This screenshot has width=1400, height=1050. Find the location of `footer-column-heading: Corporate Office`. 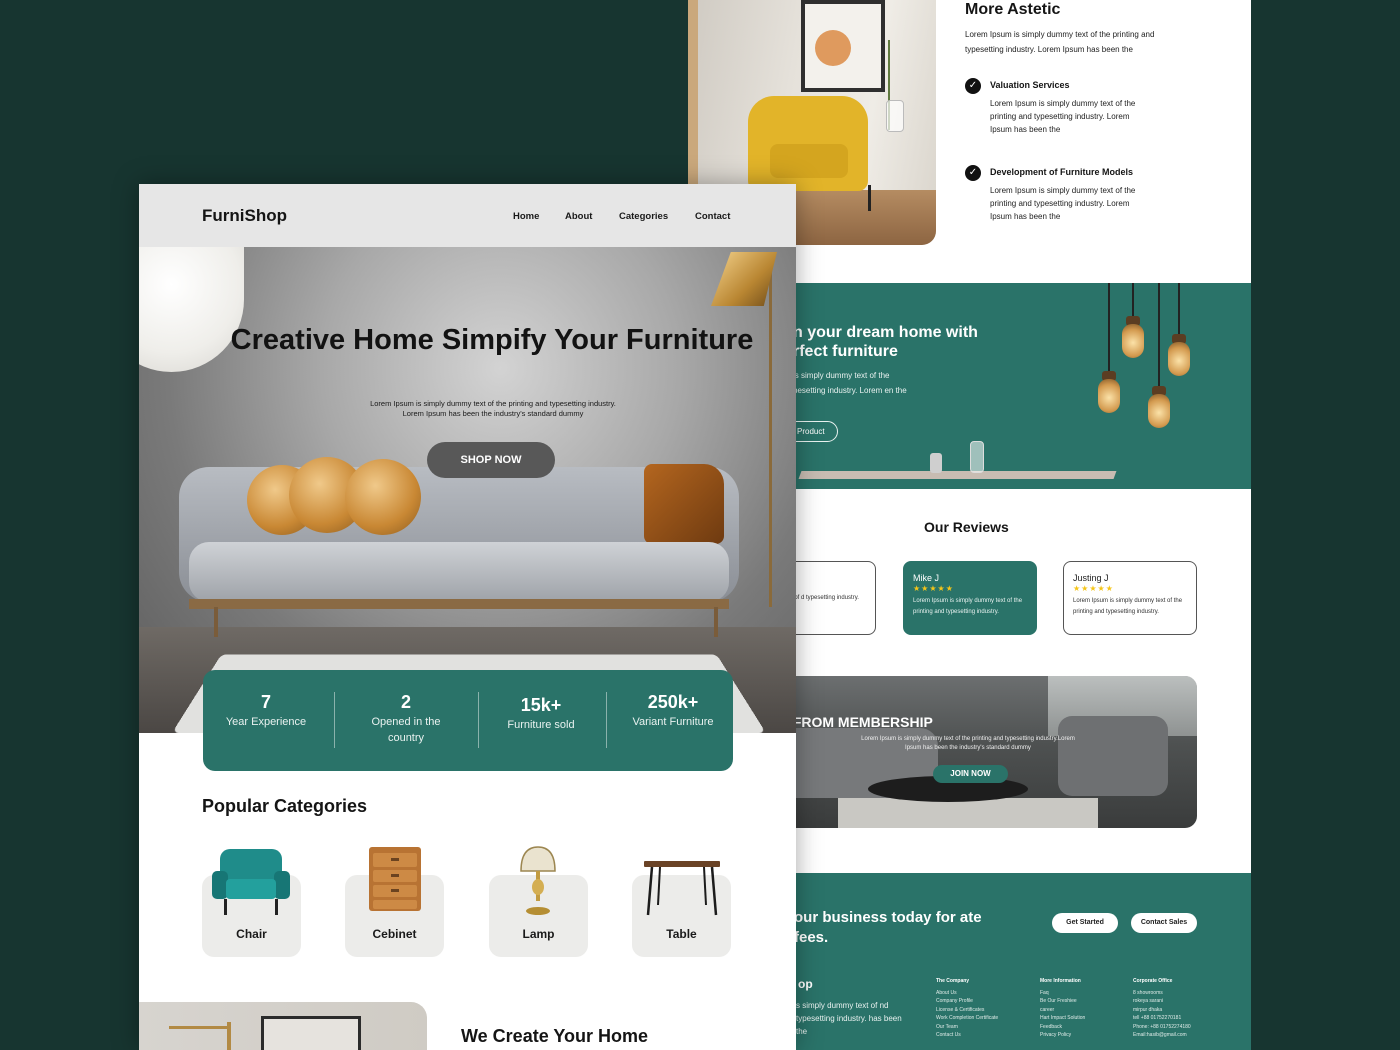

footer-column-heading: Corporate Office is located at coordinates (1153, 981).